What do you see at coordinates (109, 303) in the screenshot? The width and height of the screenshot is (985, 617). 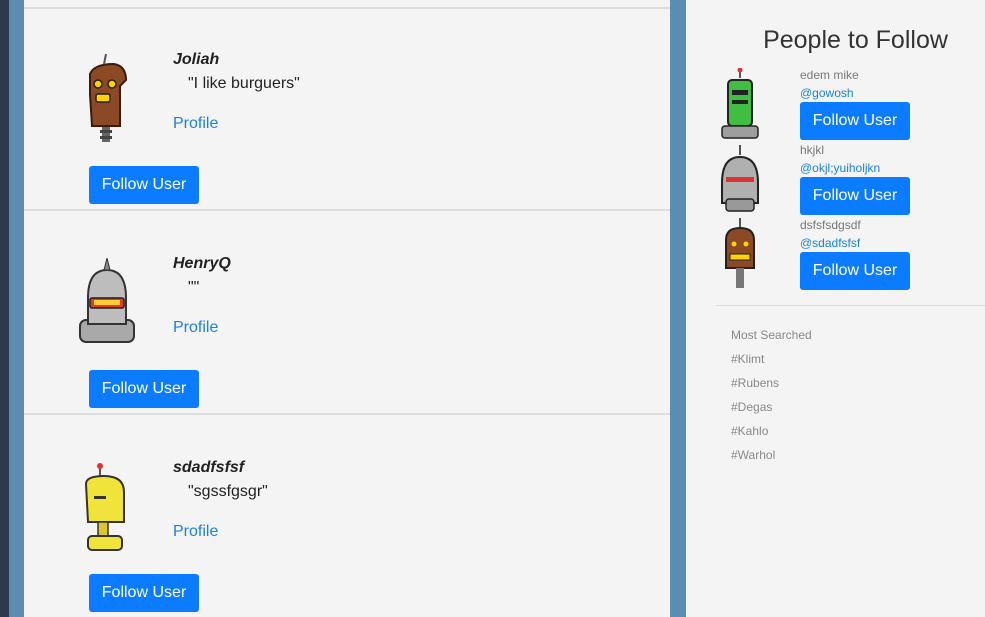 I see `silver-robot-icon` at bounding box center [109, 303].